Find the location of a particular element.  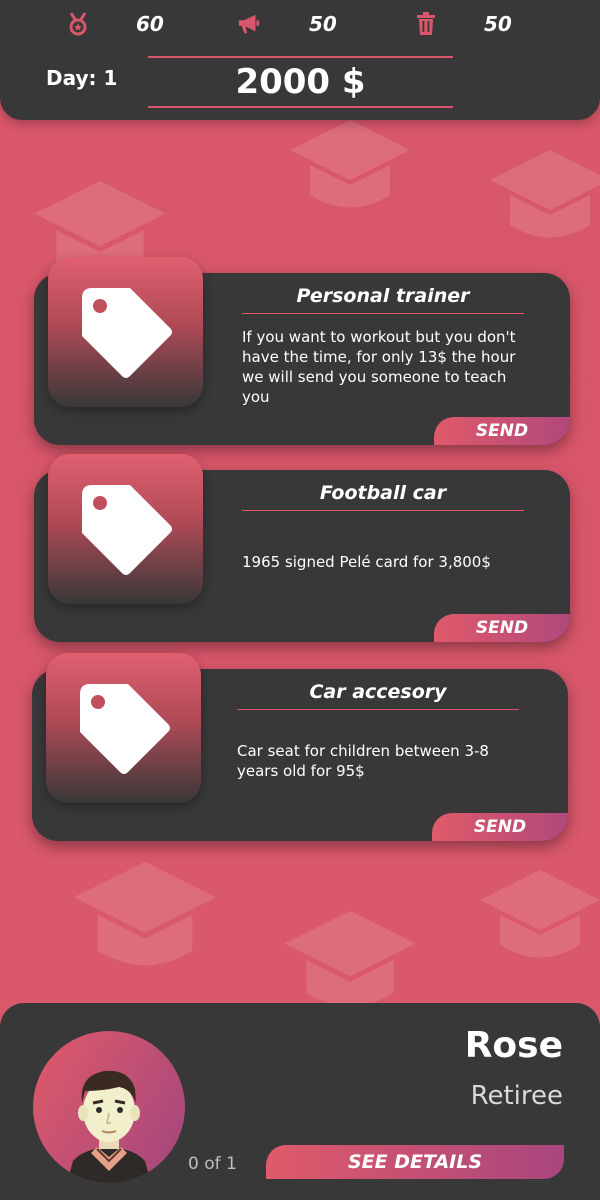

waste-value: 50 is located at coordinates (498, 24).